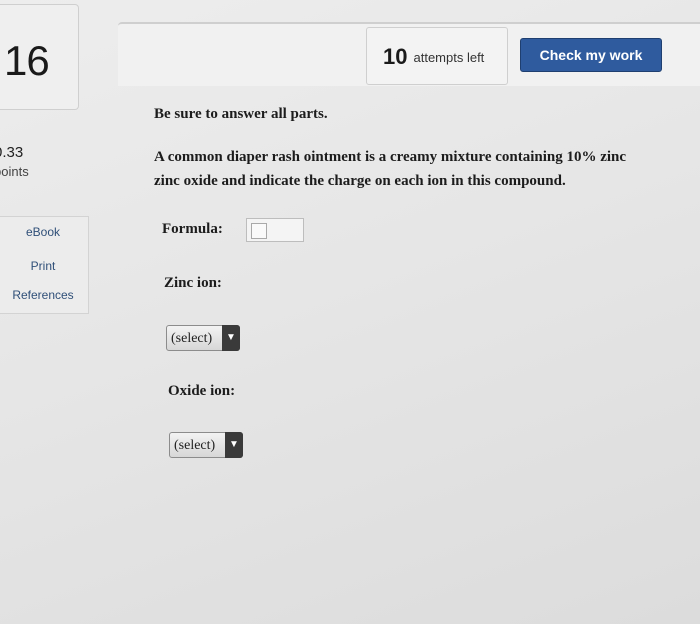 The height and width of the screenshot is (624, 700). I want to click on zinc-ion-label: Zinc ion:, so click(193, 283).